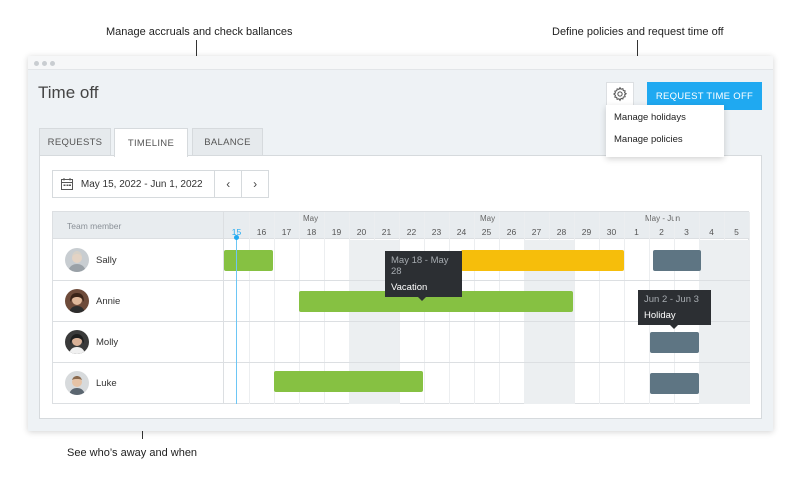 Image resolution: width=800 pixels, height=487 pixels. What do you see at coordinates (91, 383) in the screenshot?
I see `member-row-luke: Luke` at bounding box center [91, 383].